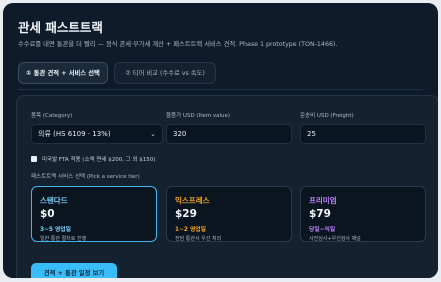 This screenshot has width=441, height=282. What do you see at coordinates (47, 214) in the screenshot?
I see `tier-price: $0` at bounding box center [47, 214].